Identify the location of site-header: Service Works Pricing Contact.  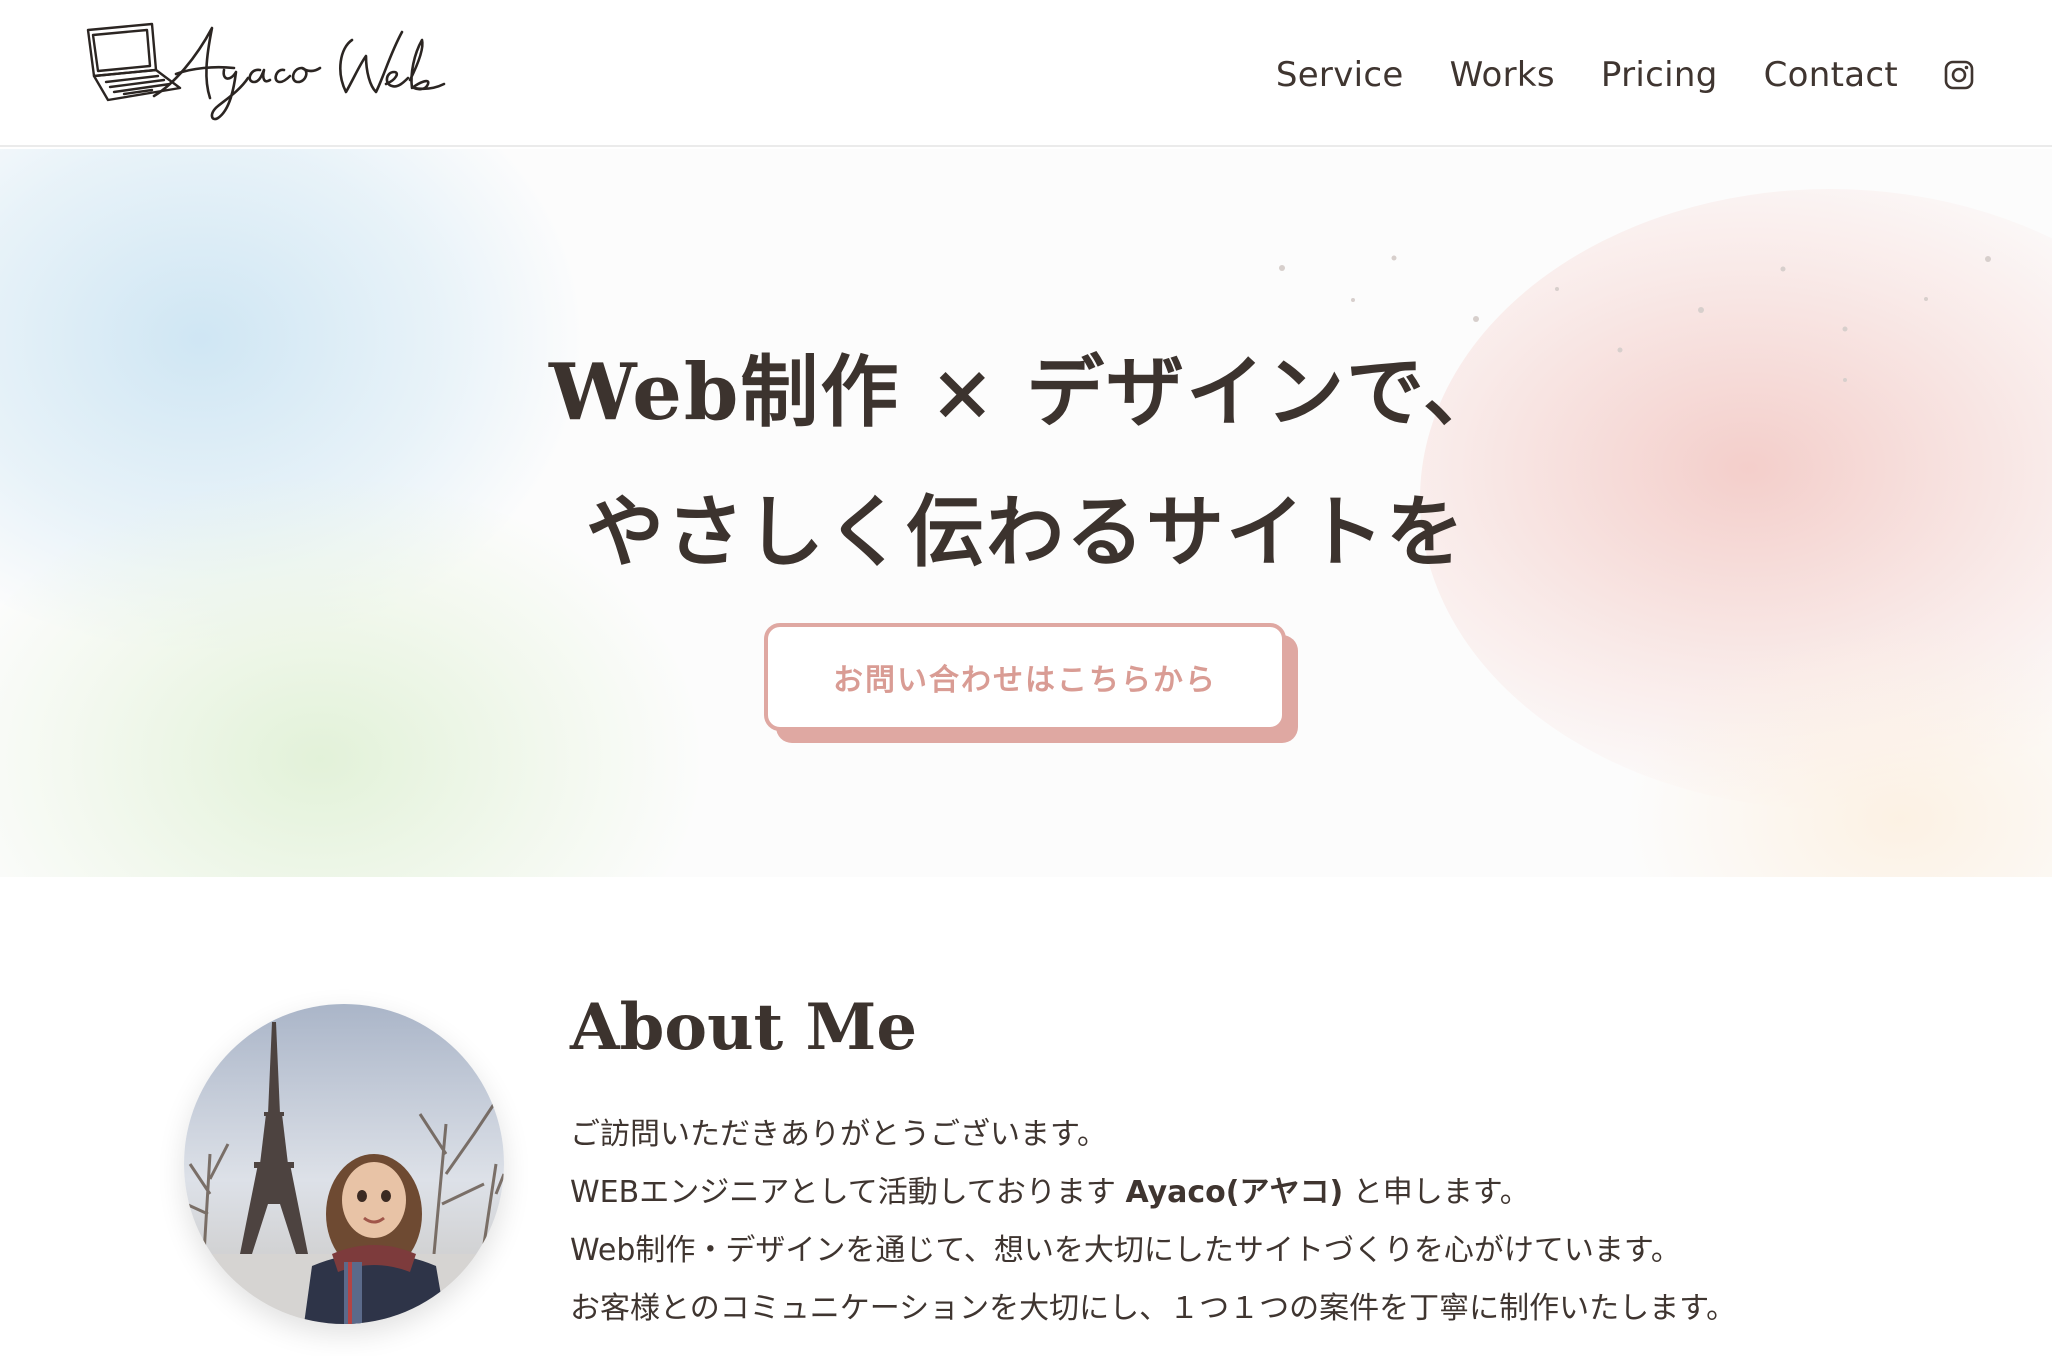
(1026, 73).